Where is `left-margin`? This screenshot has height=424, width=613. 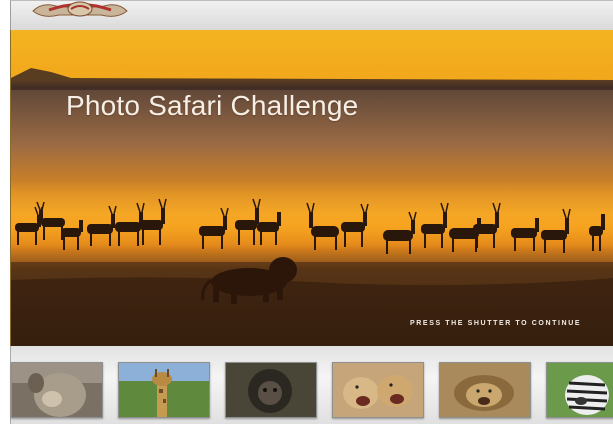
left-margin is located at coordinates (5, 212).